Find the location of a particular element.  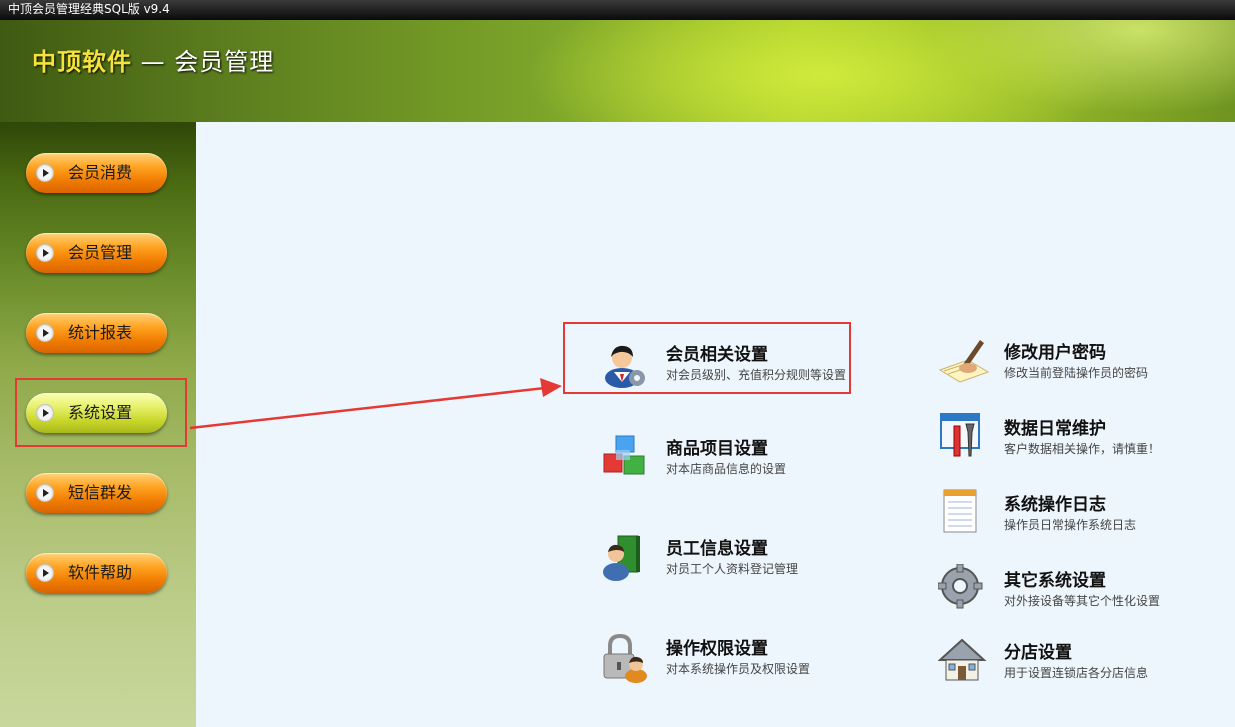

nav-label: 软件帮助 is located at coordinates (100, 572).